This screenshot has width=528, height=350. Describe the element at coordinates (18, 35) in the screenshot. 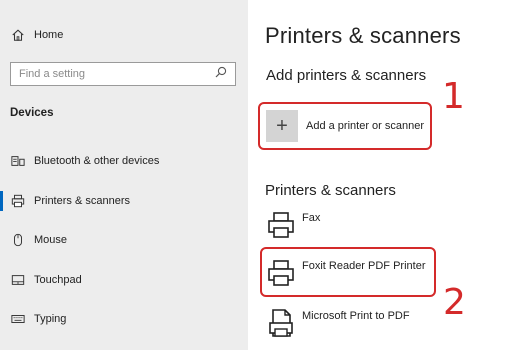

I see `home-icon` at that location.